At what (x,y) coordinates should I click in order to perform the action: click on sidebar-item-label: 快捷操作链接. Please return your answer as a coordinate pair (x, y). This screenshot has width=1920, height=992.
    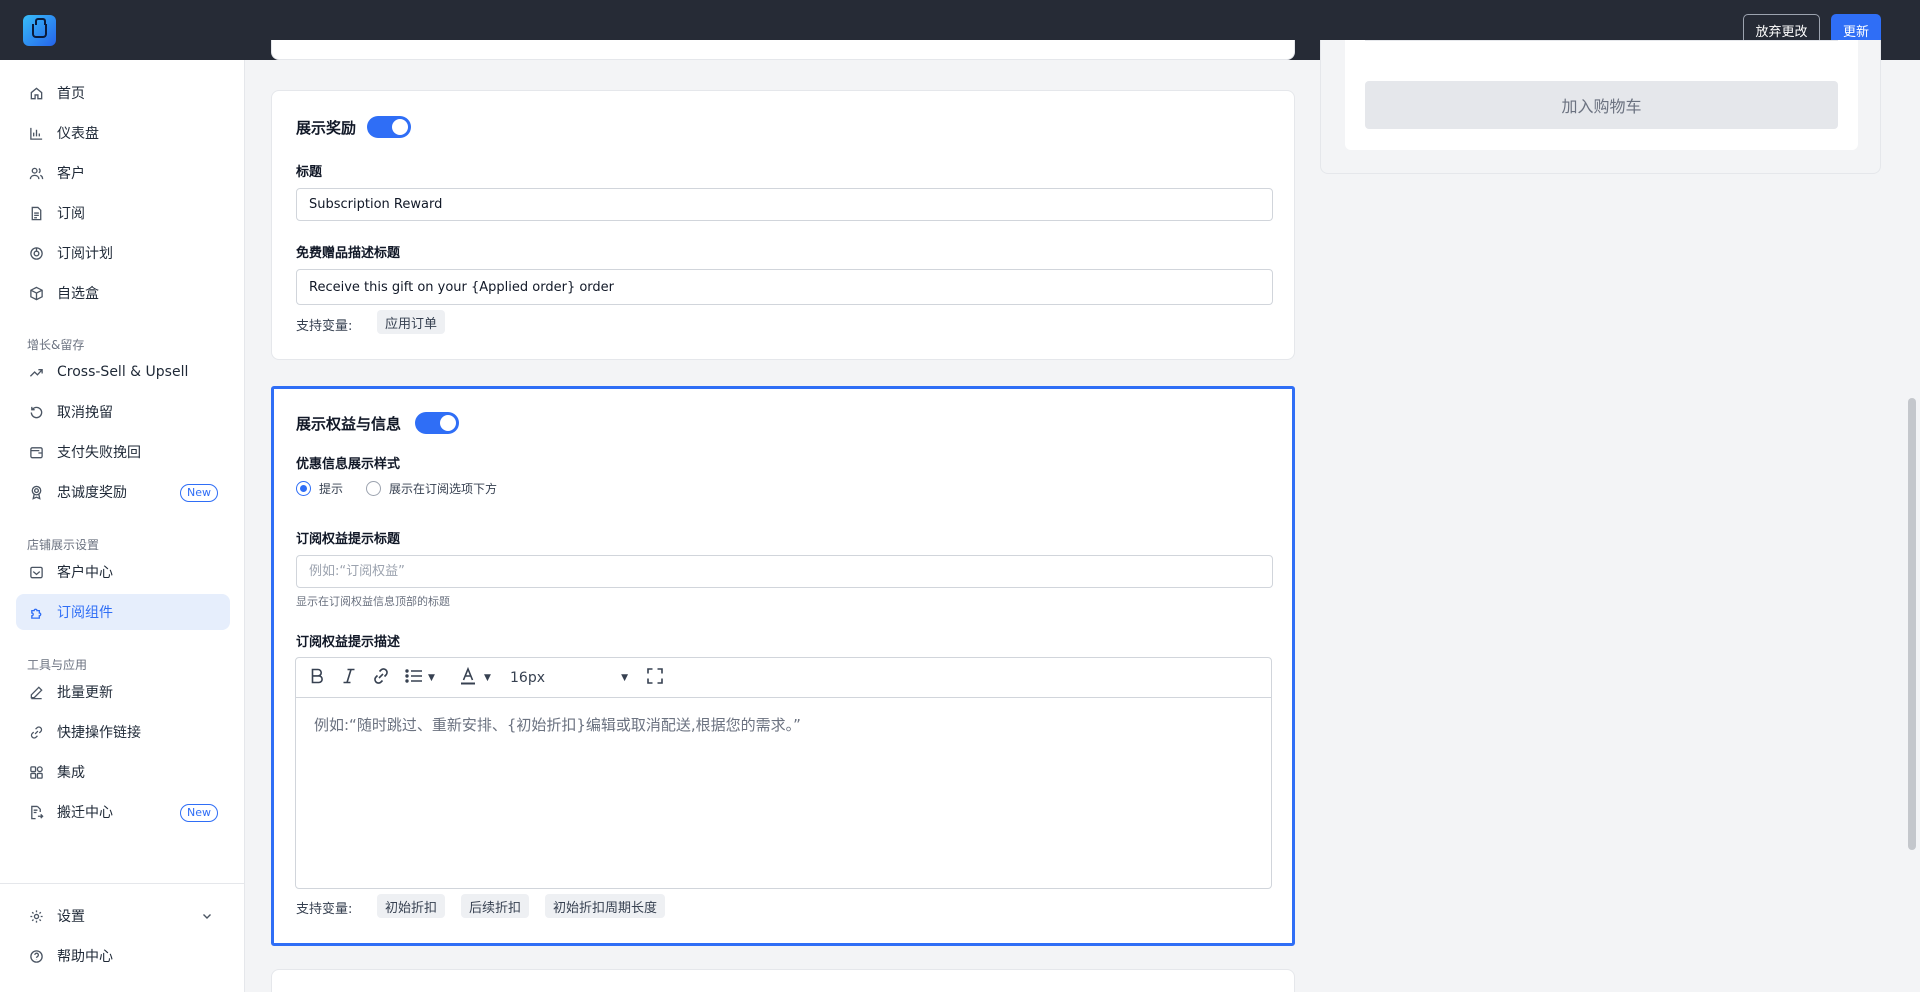
    Looking at the image, I should click on (99, 733).